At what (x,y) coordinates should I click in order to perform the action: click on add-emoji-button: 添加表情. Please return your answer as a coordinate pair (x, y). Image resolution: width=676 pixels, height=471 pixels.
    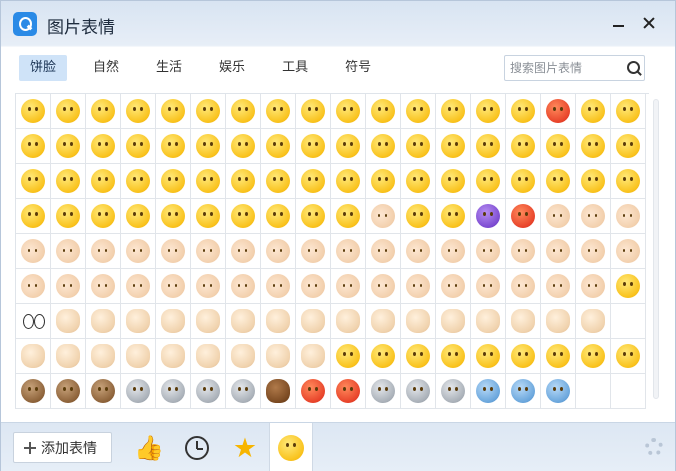
    Looking at the image, I should click on (62, 447).